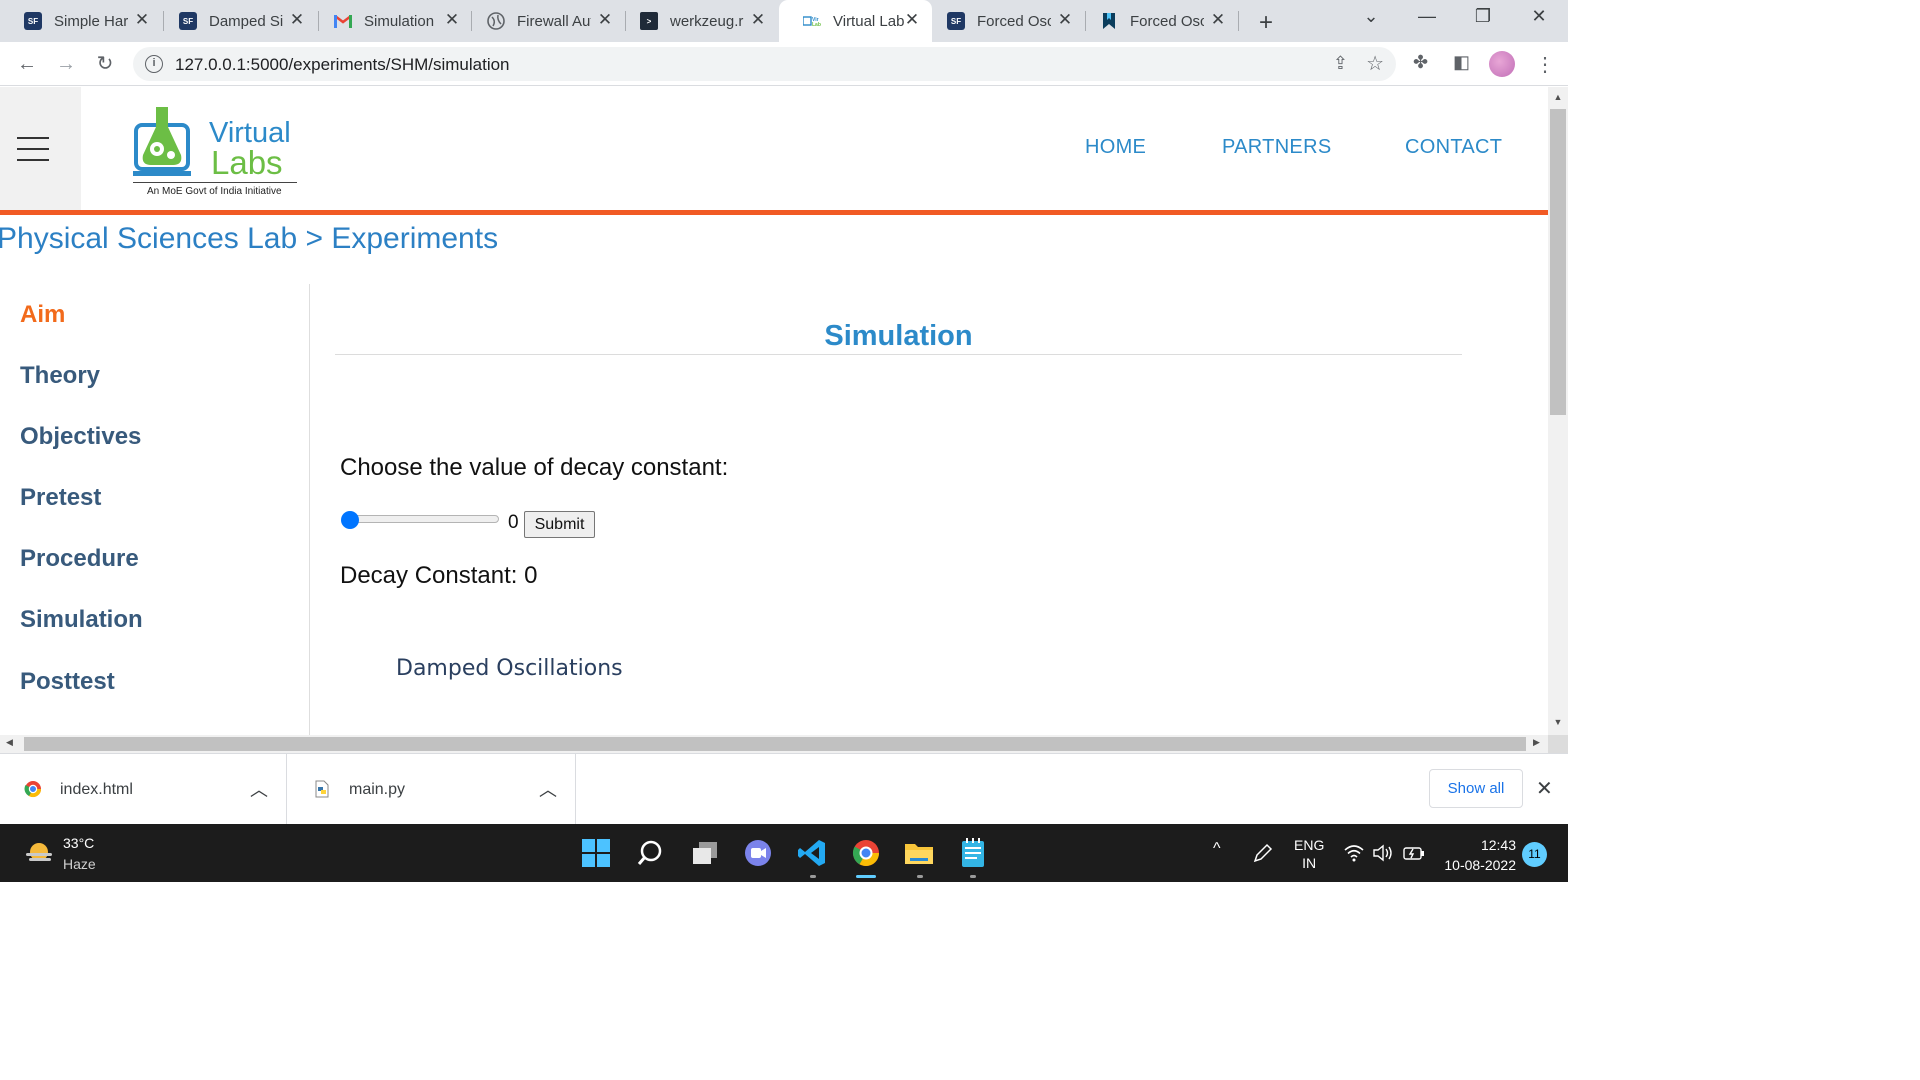  Describe the element at coordinates (866, 853) in the screenshot. I see `chrome-icon` at that location.